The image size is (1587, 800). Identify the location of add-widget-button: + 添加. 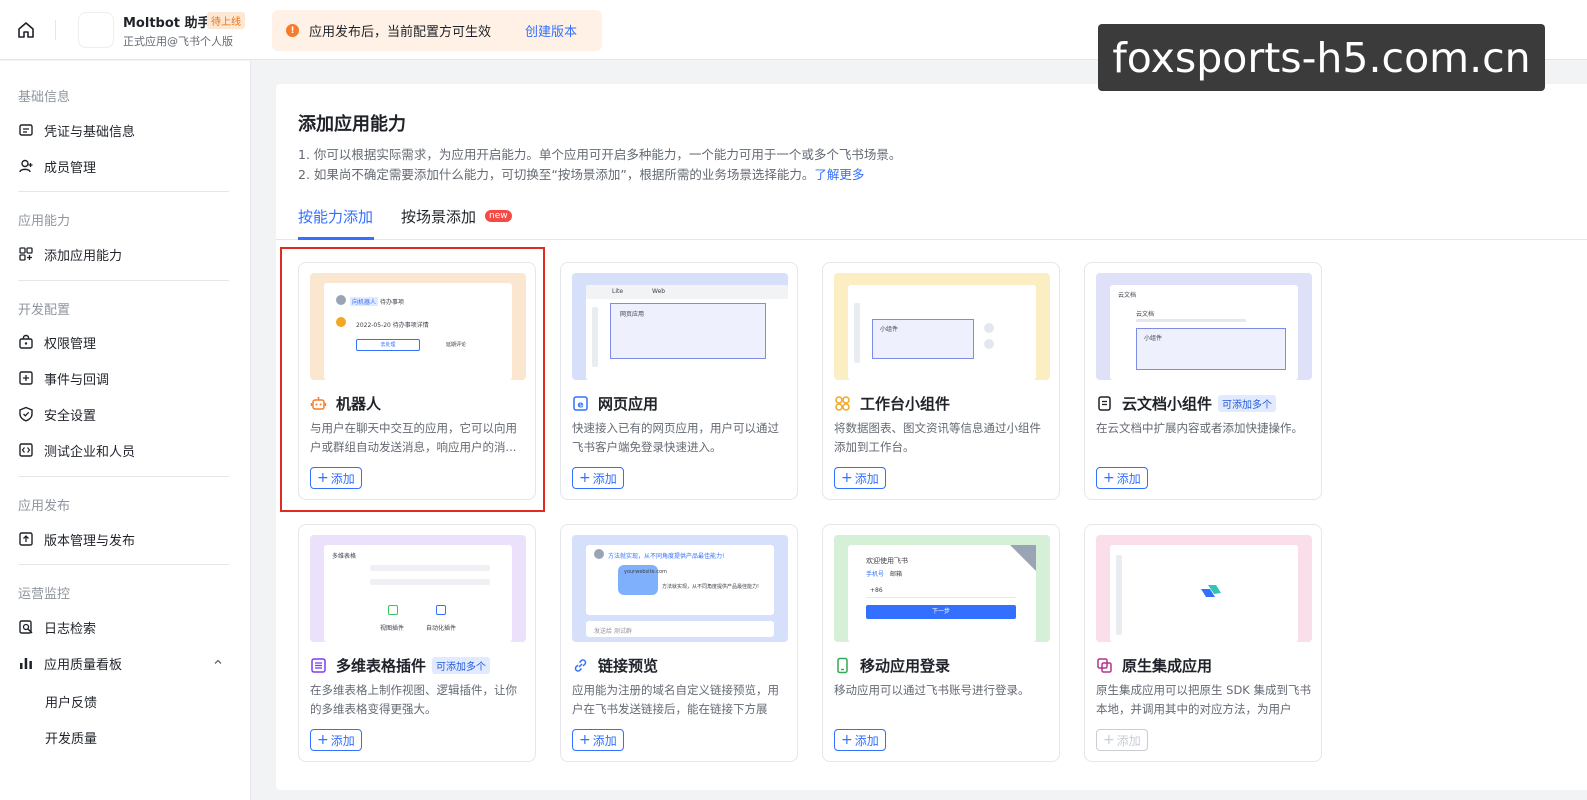
(860, 478).